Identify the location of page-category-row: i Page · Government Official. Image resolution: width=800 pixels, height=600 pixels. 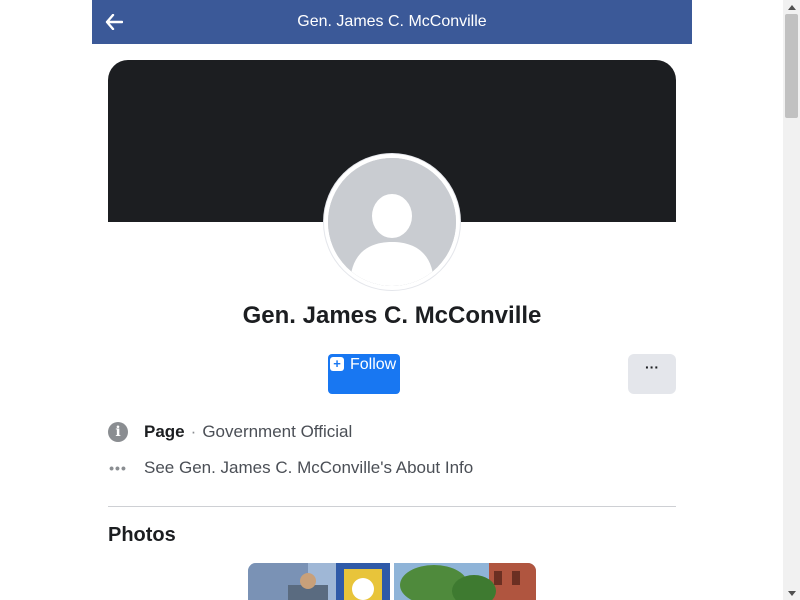
(392, 432).